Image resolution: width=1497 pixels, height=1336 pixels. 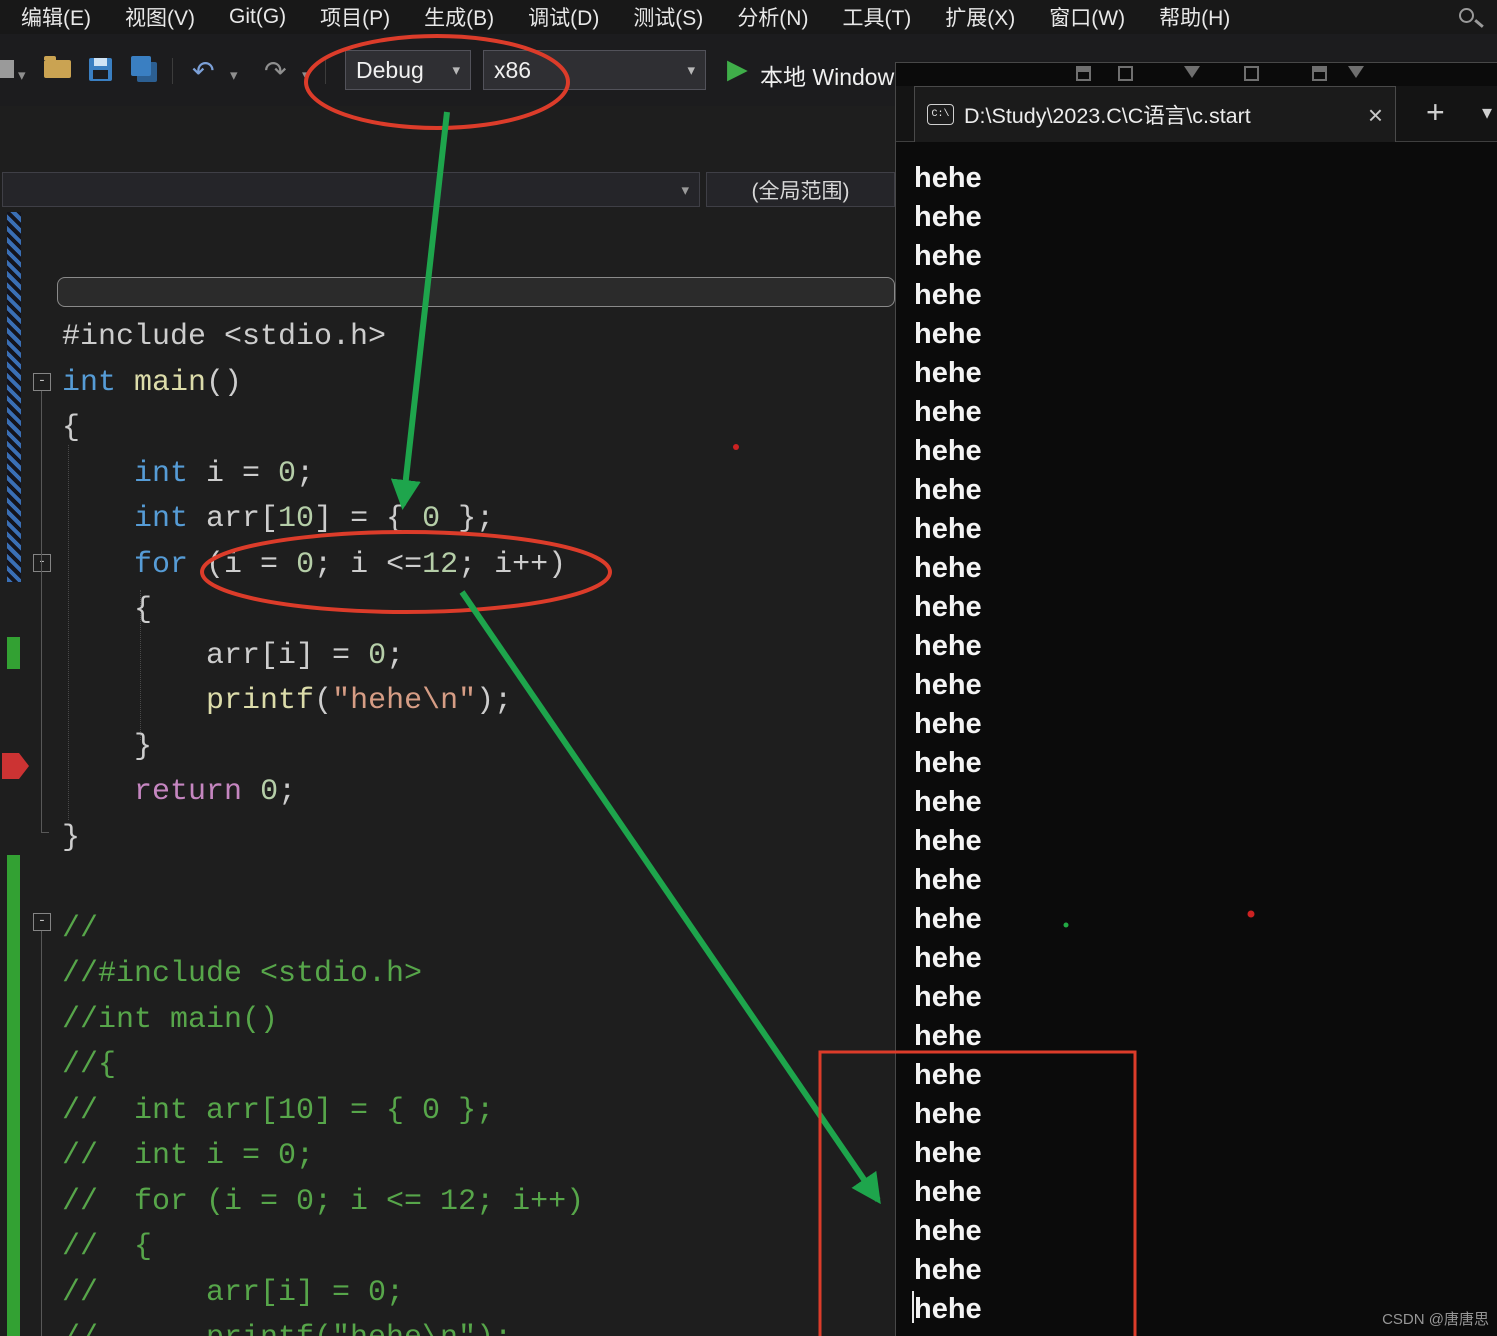 I want to click on console-tab-title: D:\Study\2023.C\C语言\c.start, so click(x=1107, y=116).